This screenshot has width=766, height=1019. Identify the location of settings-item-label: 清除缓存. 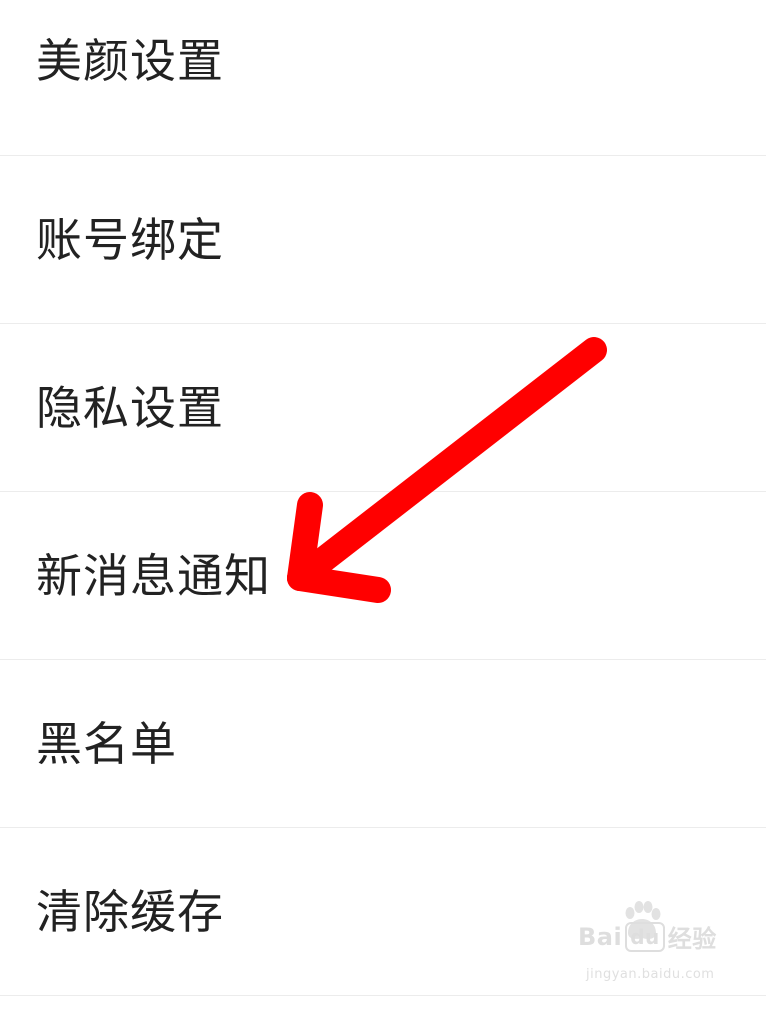
(130, 911).